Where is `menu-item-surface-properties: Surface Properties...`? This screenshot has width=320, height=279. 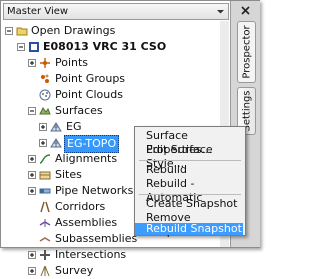
menu-item-surface-properties: Surface Properties... is located at coordinates (189, 142).